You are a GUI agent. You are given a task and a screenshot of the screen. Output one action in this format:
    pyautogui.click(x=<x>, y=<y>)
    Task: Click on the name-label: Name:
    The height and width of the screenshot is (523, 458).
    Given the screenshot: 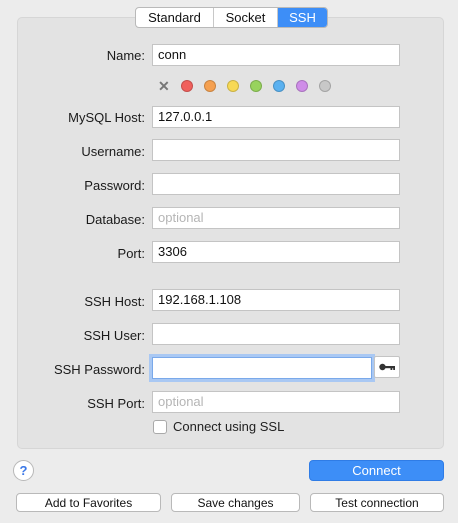 What is the action you would take?
    pyautogui.click(x=125, y=55)
    